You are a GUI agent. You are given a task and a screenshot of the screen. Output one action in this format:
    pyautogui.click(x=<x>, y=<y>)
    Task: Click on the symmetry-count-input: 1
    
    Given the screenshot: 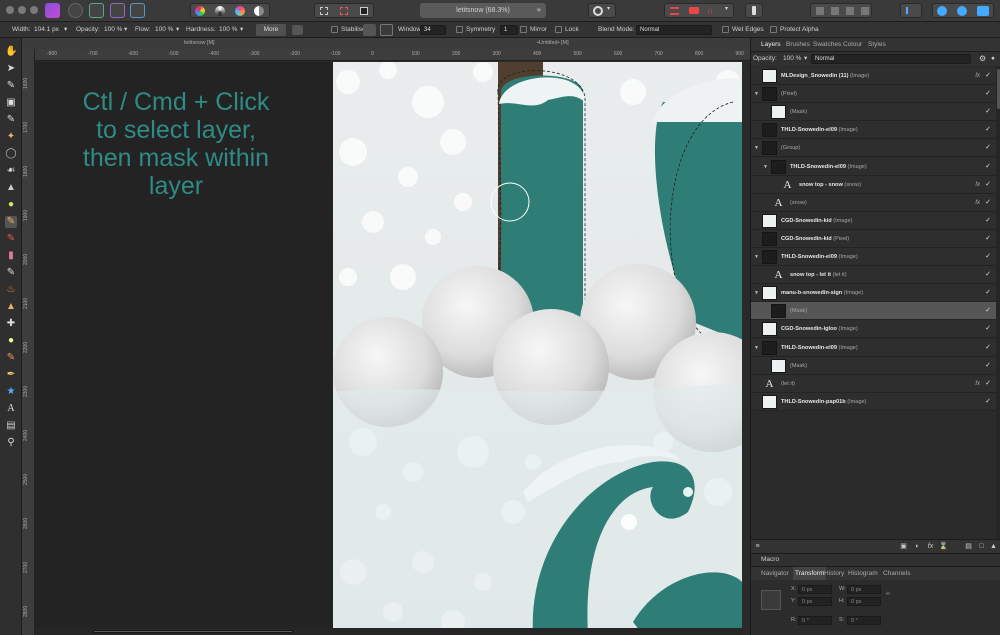 What is the action you would take?
    pyautogui.click(x=509, y=30)
    